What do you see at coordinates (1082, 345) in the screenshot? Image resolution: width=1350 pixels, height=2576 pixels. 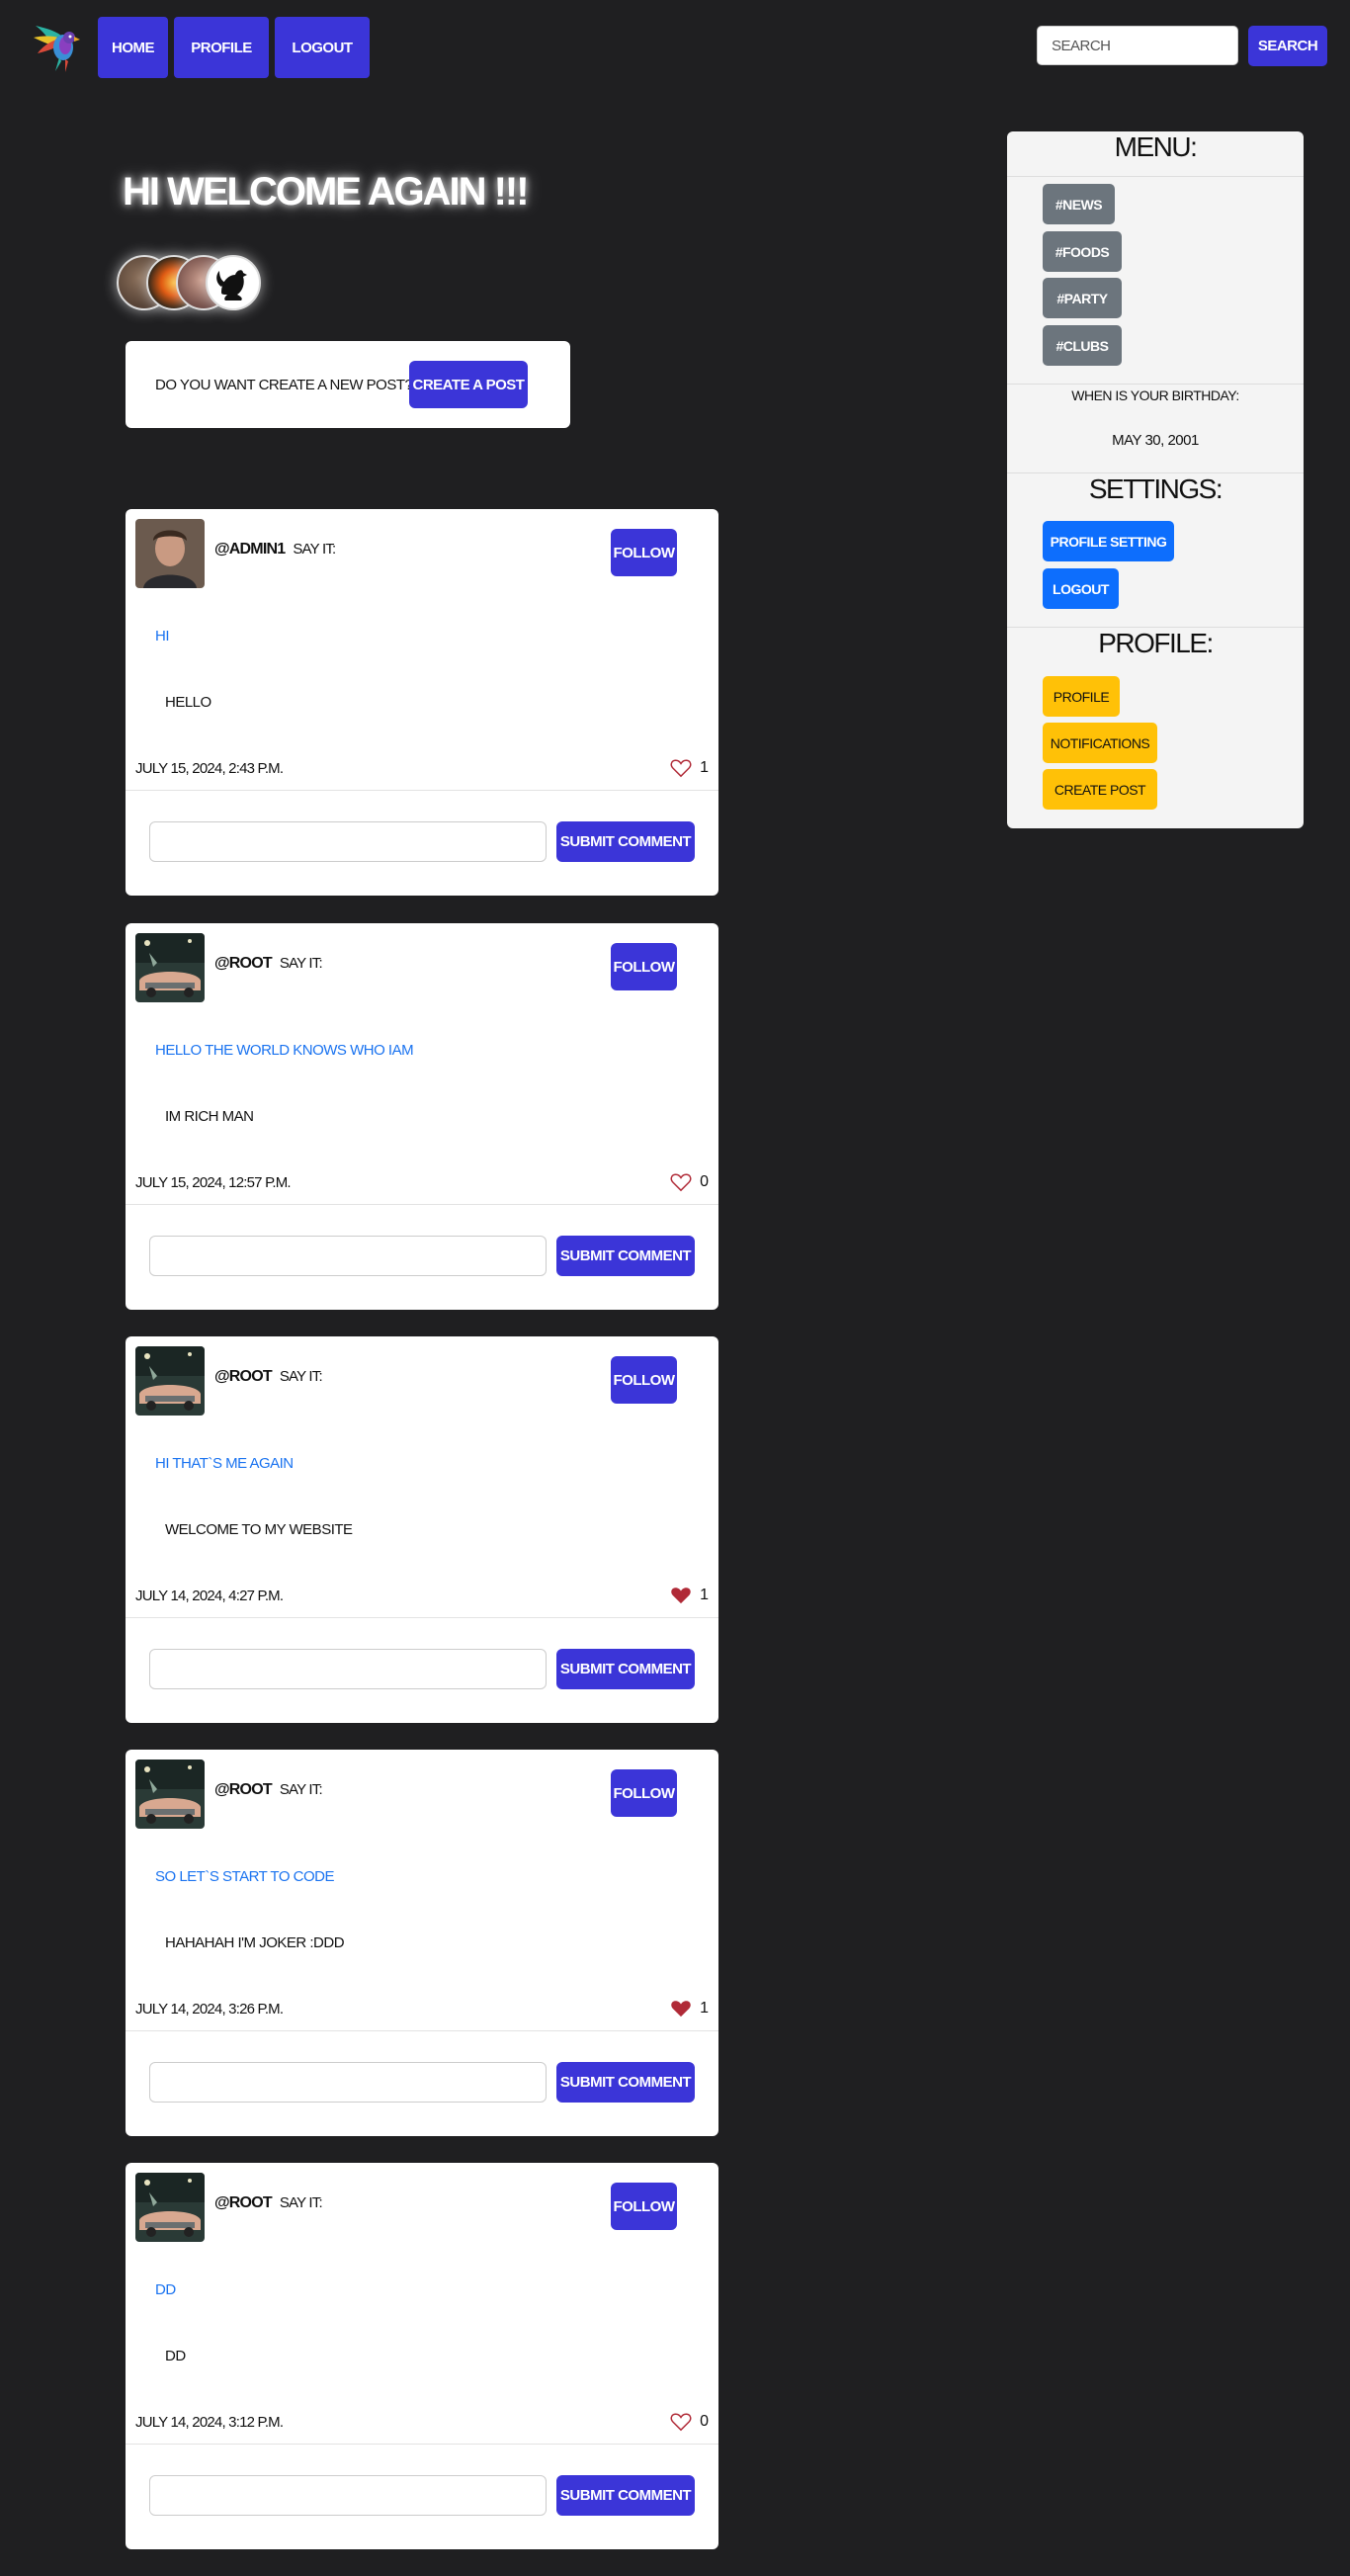 I see `tag-clubs-button: #clubs` at bounding box center [1082, 345].